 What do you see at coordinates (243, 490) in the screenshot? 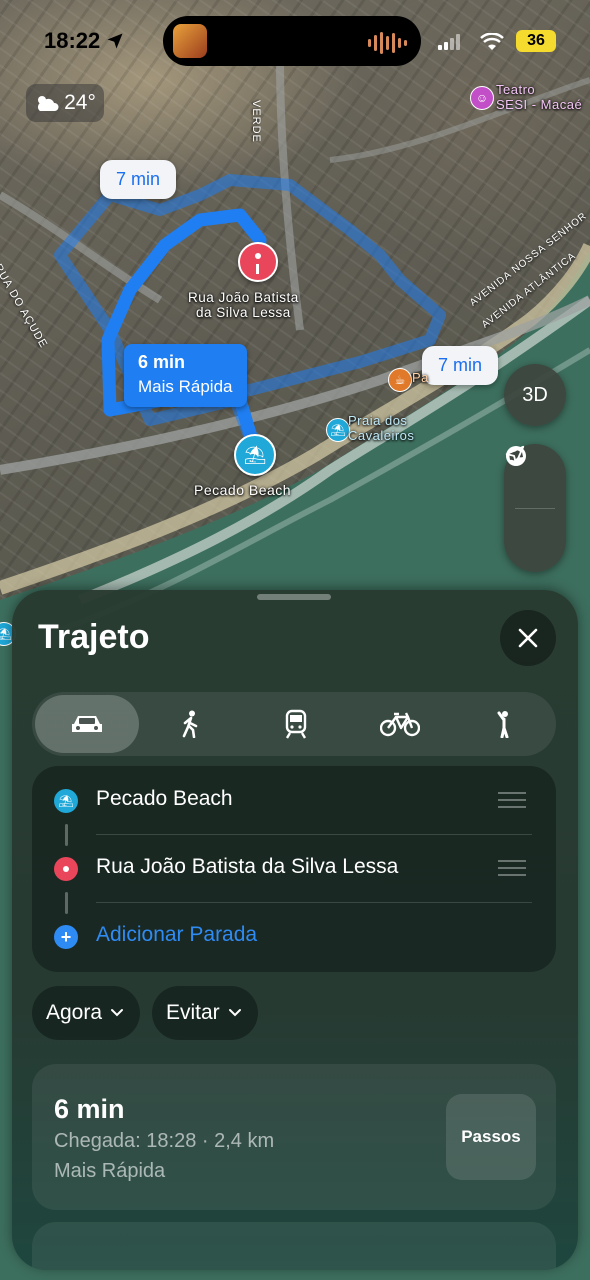
I see `origin-map-label: Pecado Beach` at bounding box center [243, 490].